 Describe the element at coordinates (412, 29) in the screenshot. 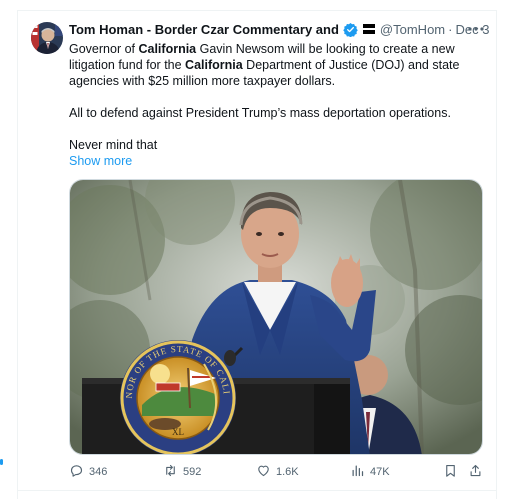

I see `user-handle: @TomHom` at that location.